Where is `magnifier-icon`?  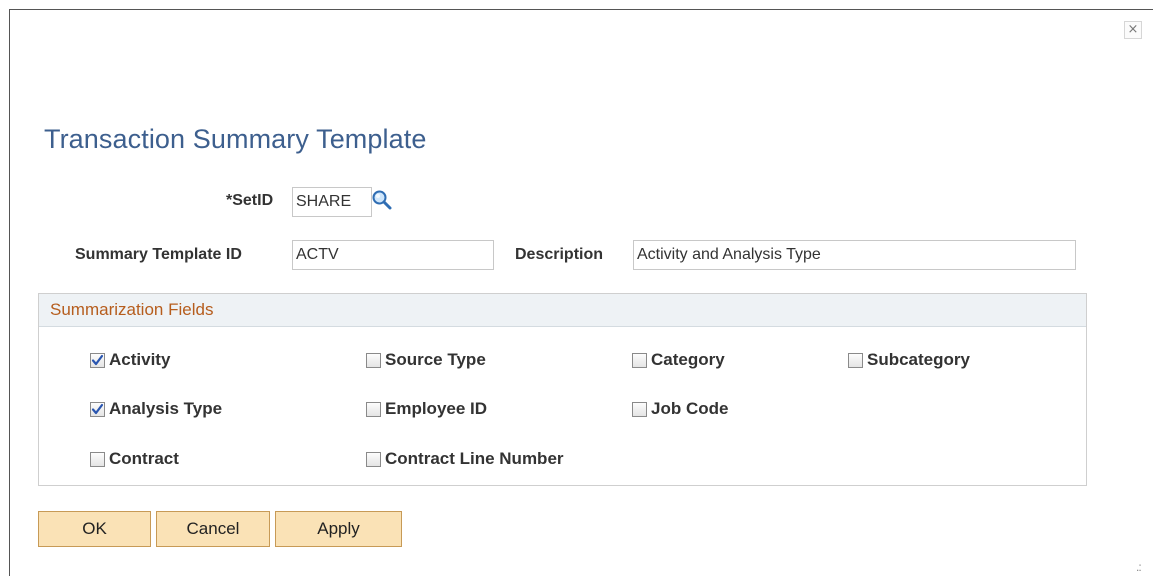 magnifier-icon is located at coordinates (382, 200).